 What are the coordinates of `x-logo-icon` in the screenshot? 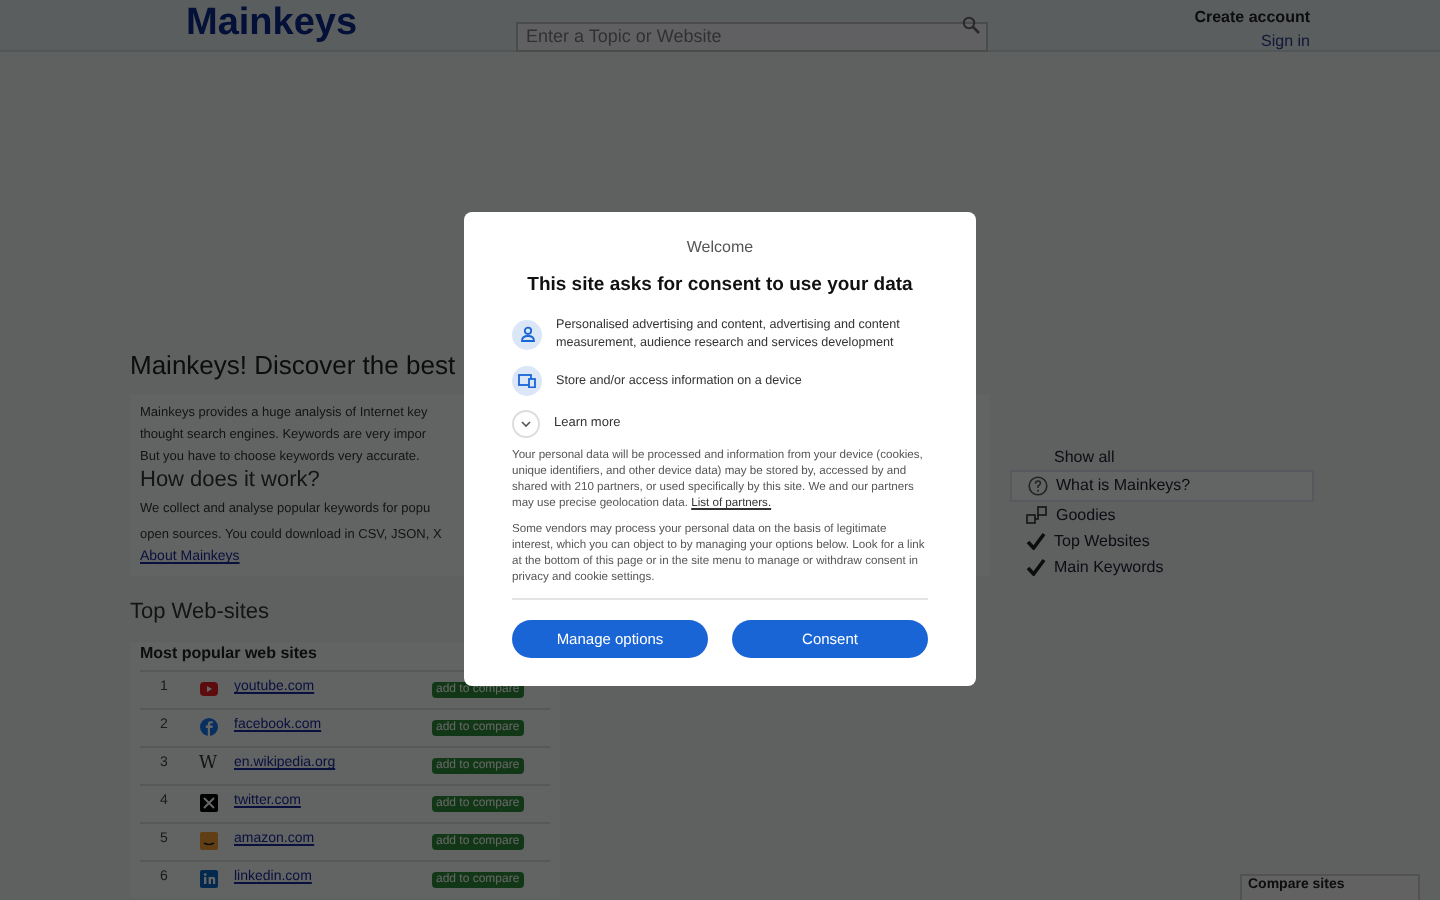 It's located at (208, 803).